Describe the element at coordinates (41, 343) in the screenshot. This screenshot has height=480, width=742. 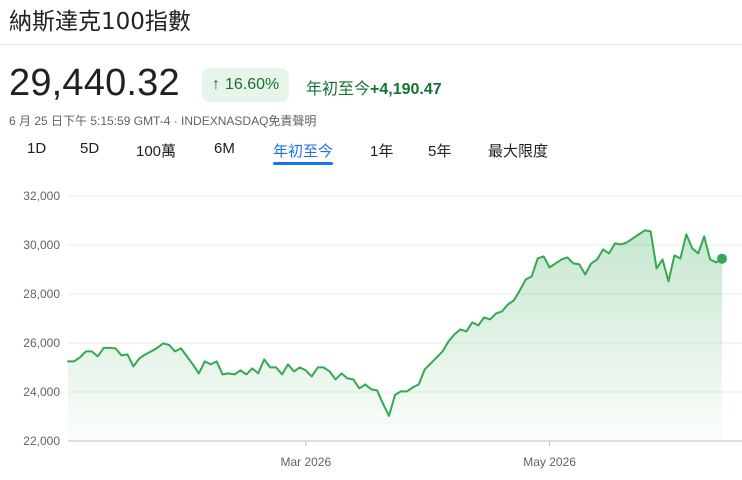
I see `y-tick-label: 26,000` at that location.